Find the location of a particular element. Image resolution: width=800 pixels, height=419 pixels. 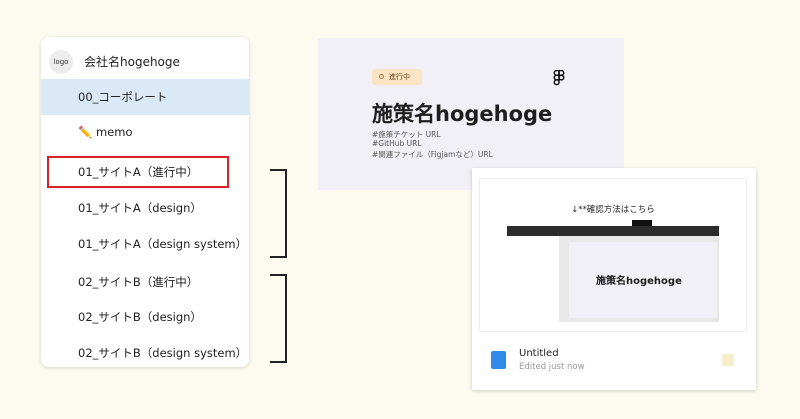

group-bracket-site-b is located at coordinates (278, 318).